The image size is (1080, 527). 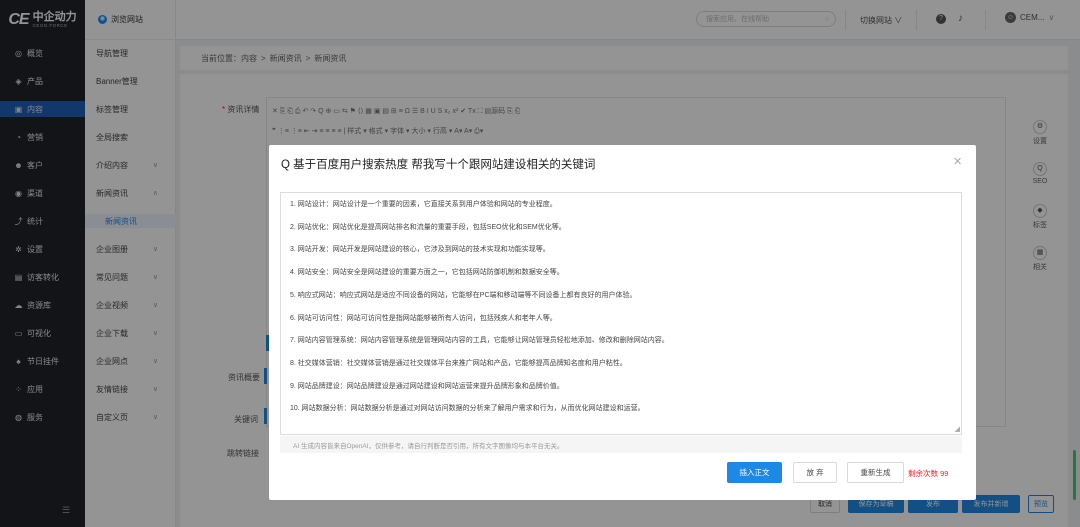 I want to click on close-icon: ✕, so click(x=957, y=161).